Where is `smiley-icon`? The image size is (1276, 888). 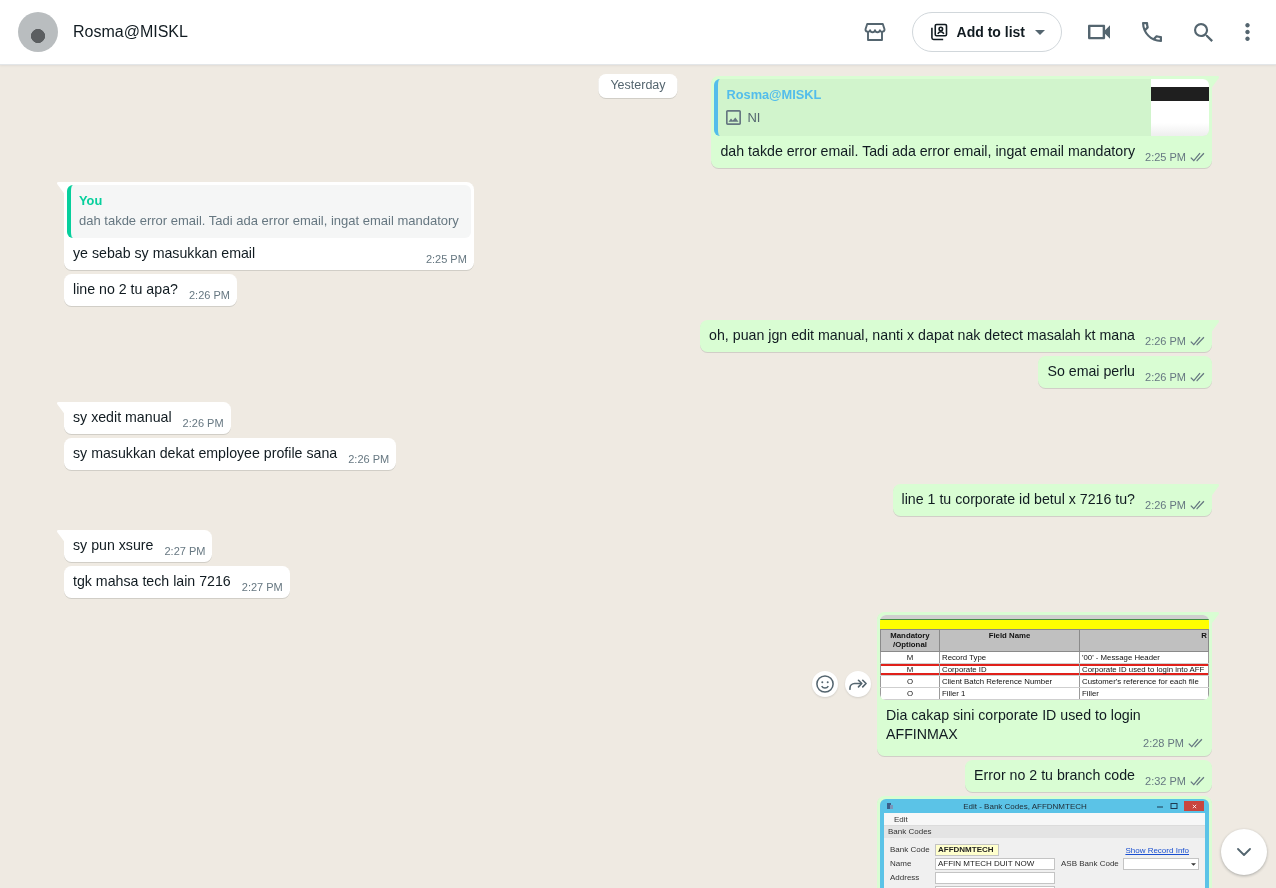 smiley-icon is located at coordinates (825, 684).